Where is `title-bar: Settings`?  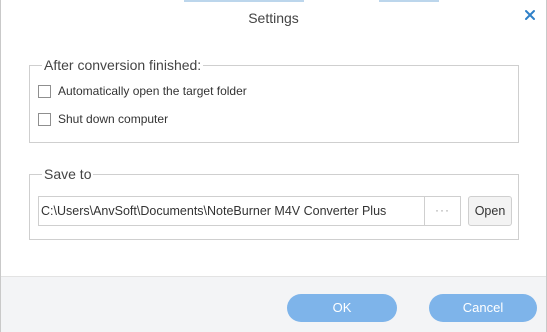
title-bar: Settings is located at coordinates (273, 18).